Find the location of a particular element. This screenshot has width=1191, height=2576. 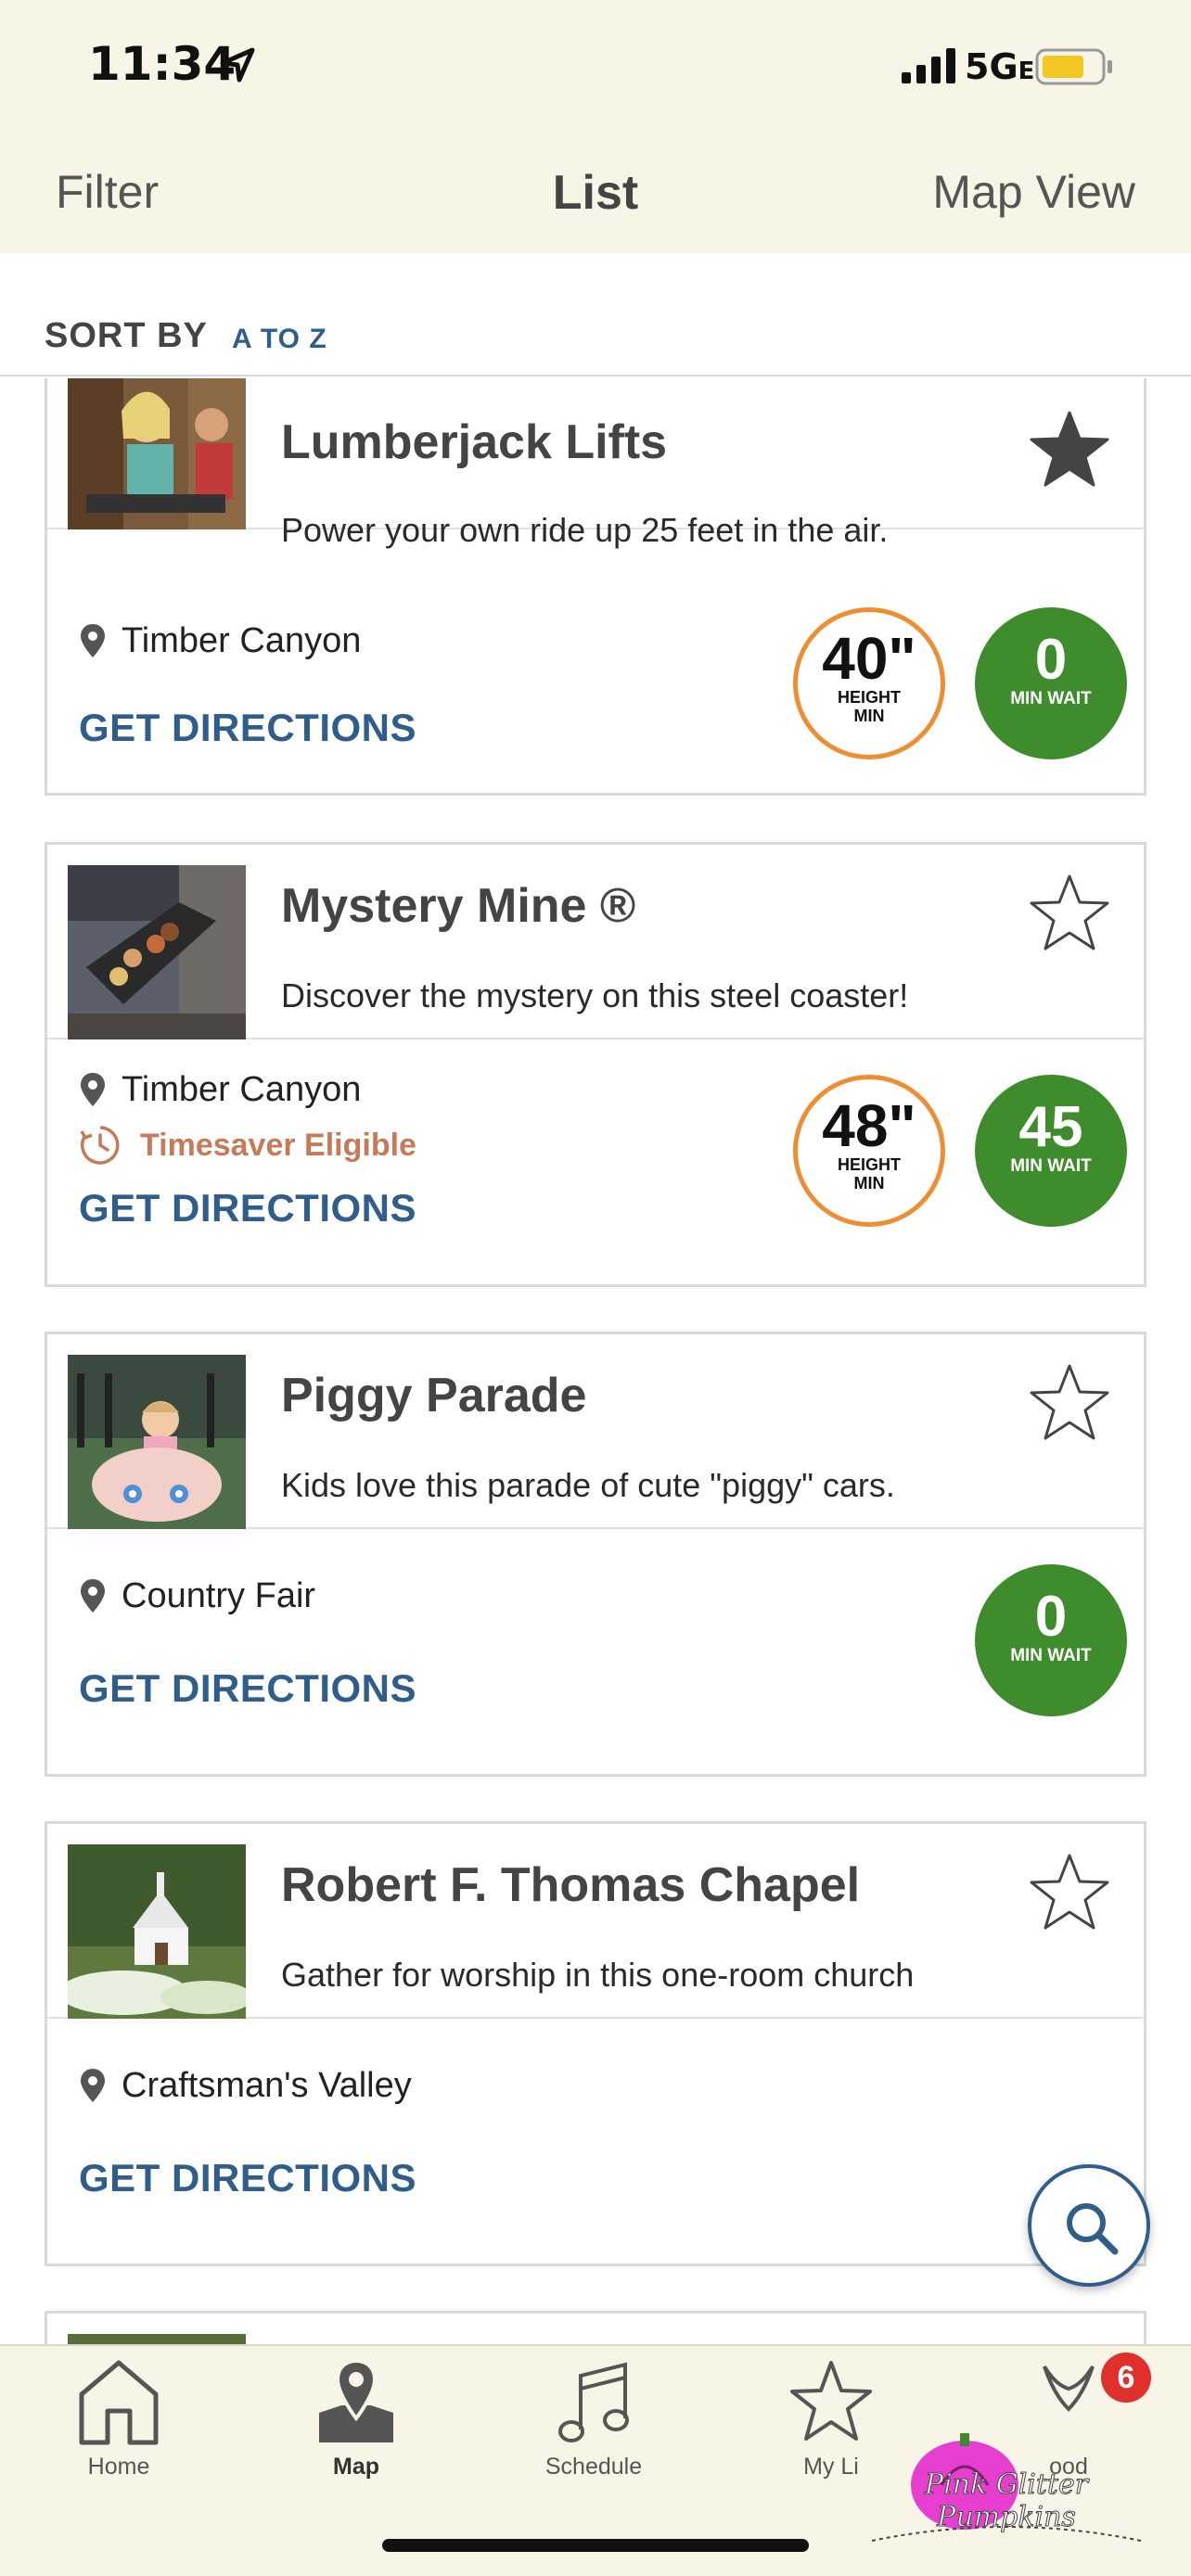

attraction-title: Lumberjack Lifts is located at coordinates (475, 442).